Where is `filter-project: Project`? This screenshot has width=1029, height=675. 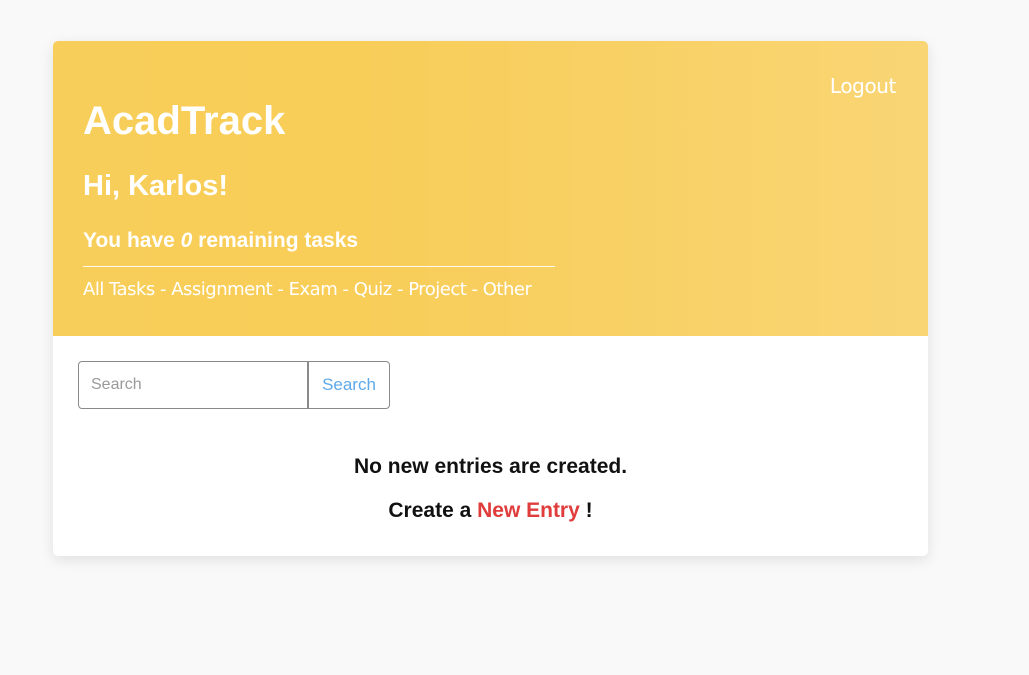
filter-project: Project is located at coordinates (437, 289).